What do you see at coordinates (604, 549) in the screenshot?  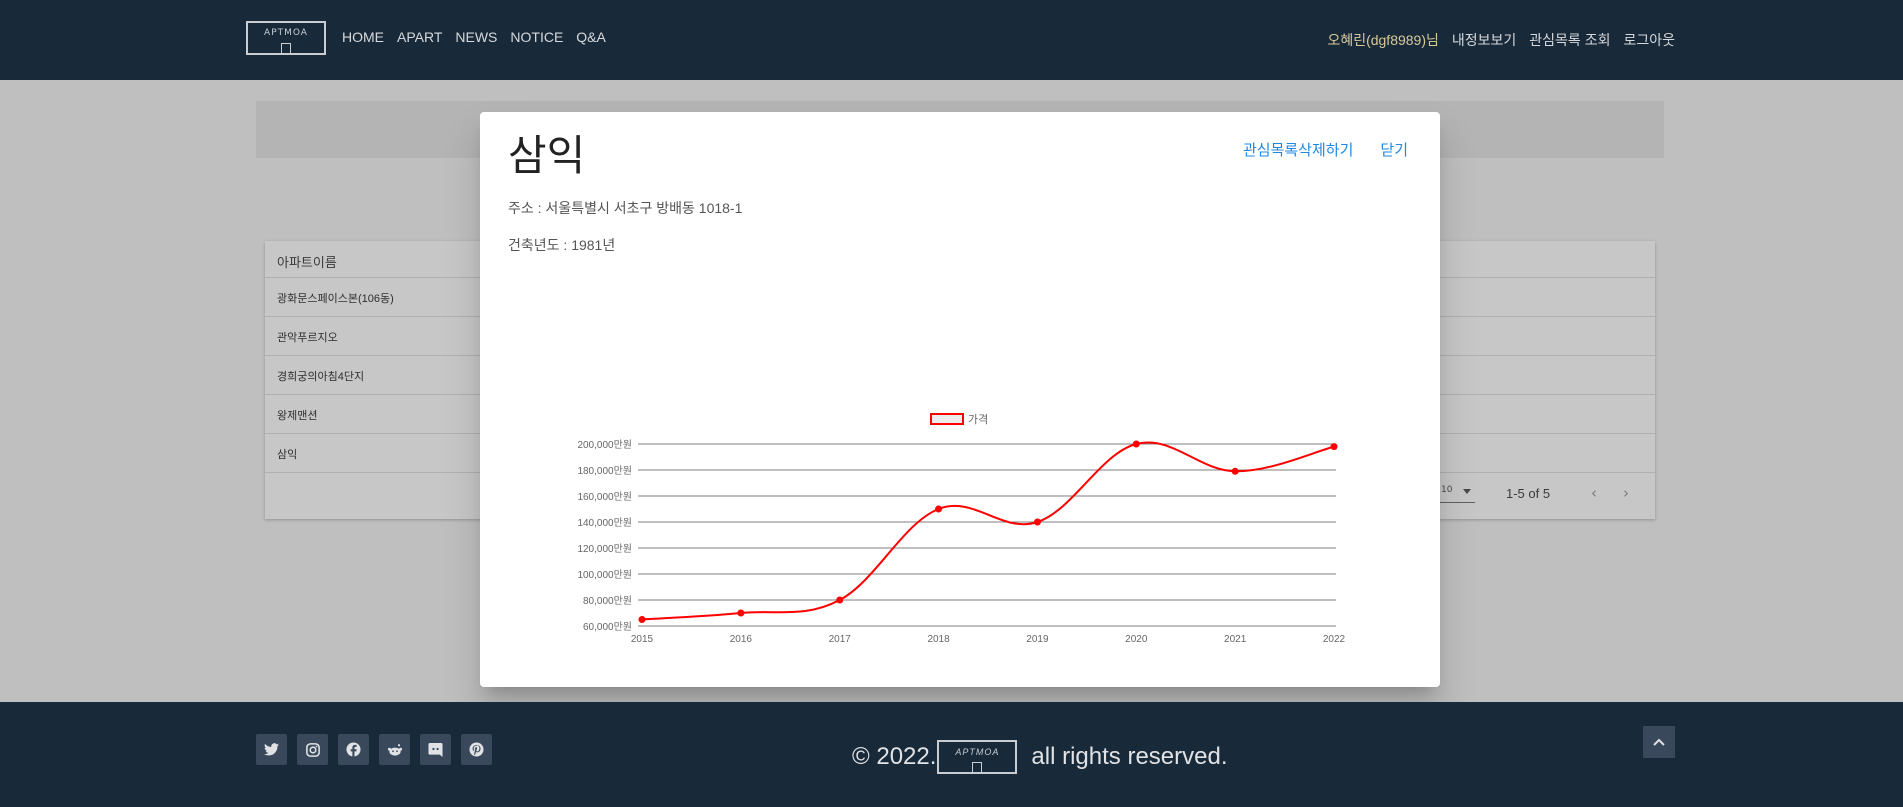 I see `y-tick-label: 120,000만원` at bounding box center [604, 549].